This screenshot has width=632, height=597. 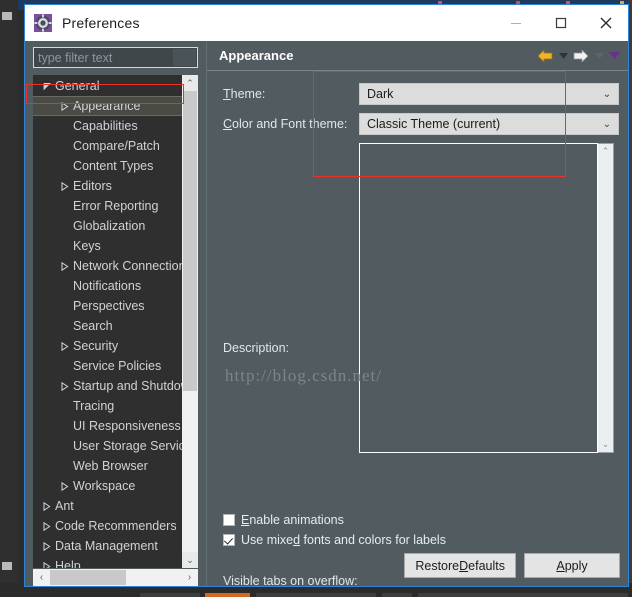 I want to click on tree-item-label: Globalization, so click(x=109, y=226).